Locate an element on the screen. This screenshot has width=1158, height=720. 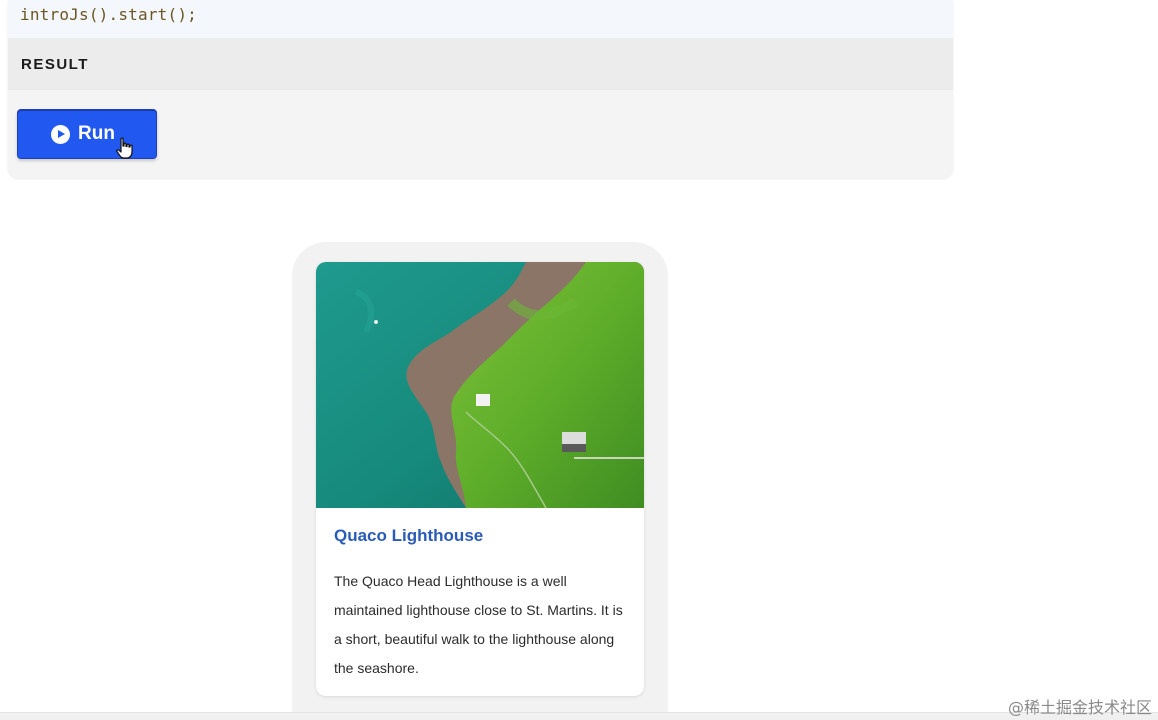
hand-pointer-cursor-icon is located at coordinates (124, 148).